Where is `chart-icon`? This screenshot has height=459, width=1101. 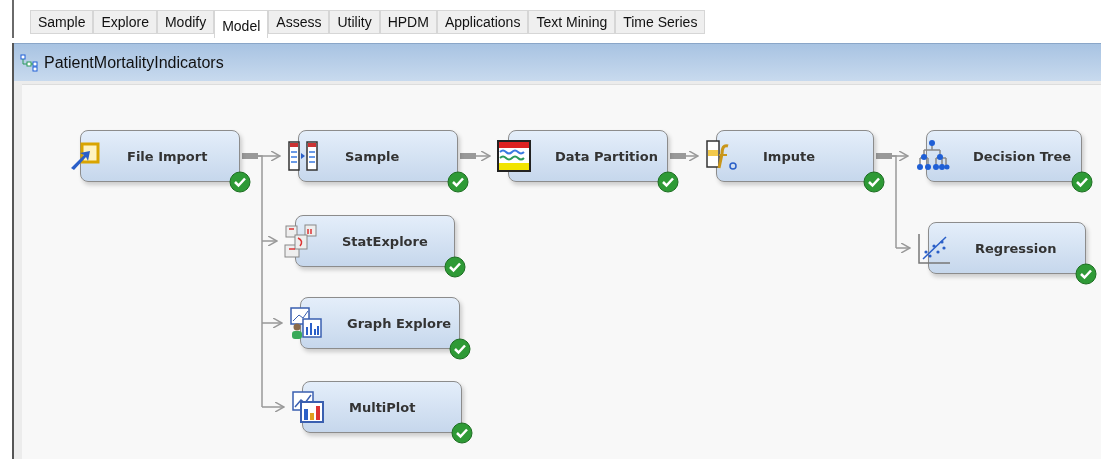
chart-icon is located at coordinates (308, 407).